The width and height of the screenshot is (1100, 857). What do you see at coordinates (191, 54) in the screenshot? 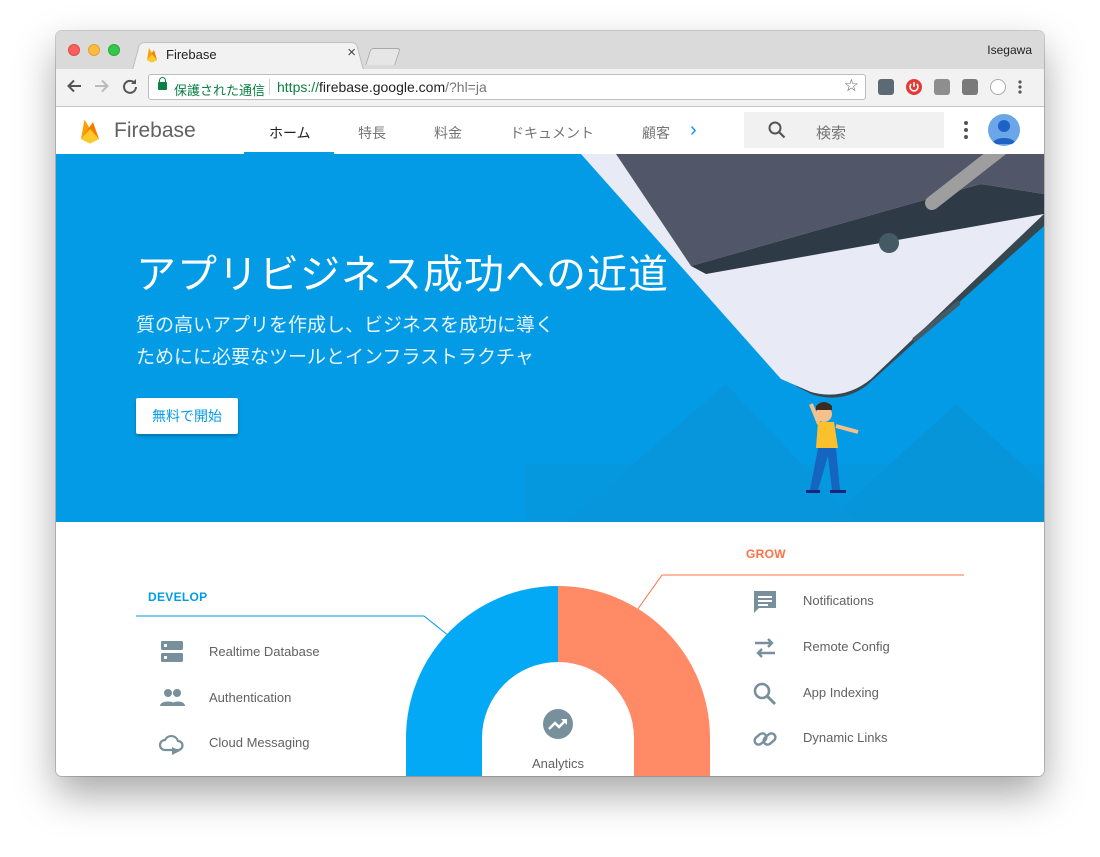
I see `tab-title: Firebase` at bounding box center [191, 54].